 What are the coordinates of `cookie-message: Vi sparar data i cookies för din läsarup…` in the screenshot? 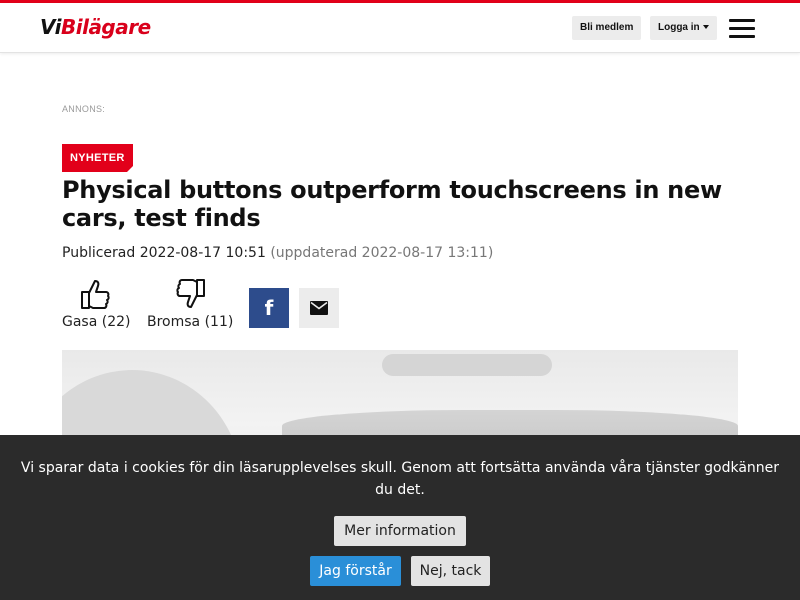 It's located at (400, 479).